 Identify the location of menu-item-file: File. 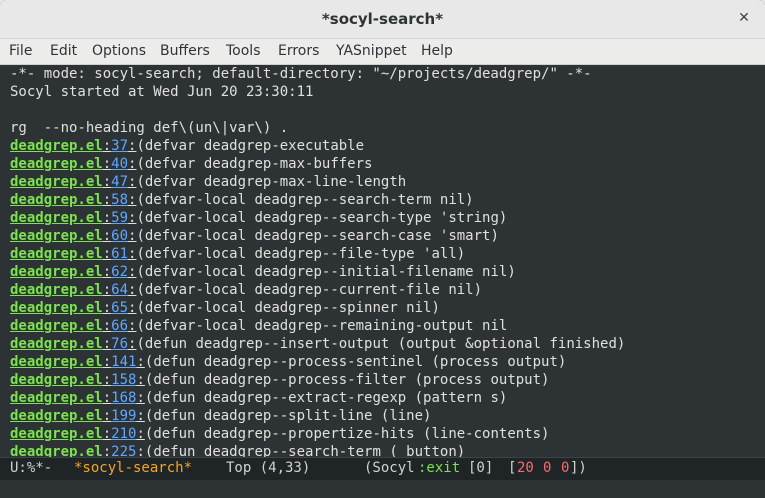
(20, 51).